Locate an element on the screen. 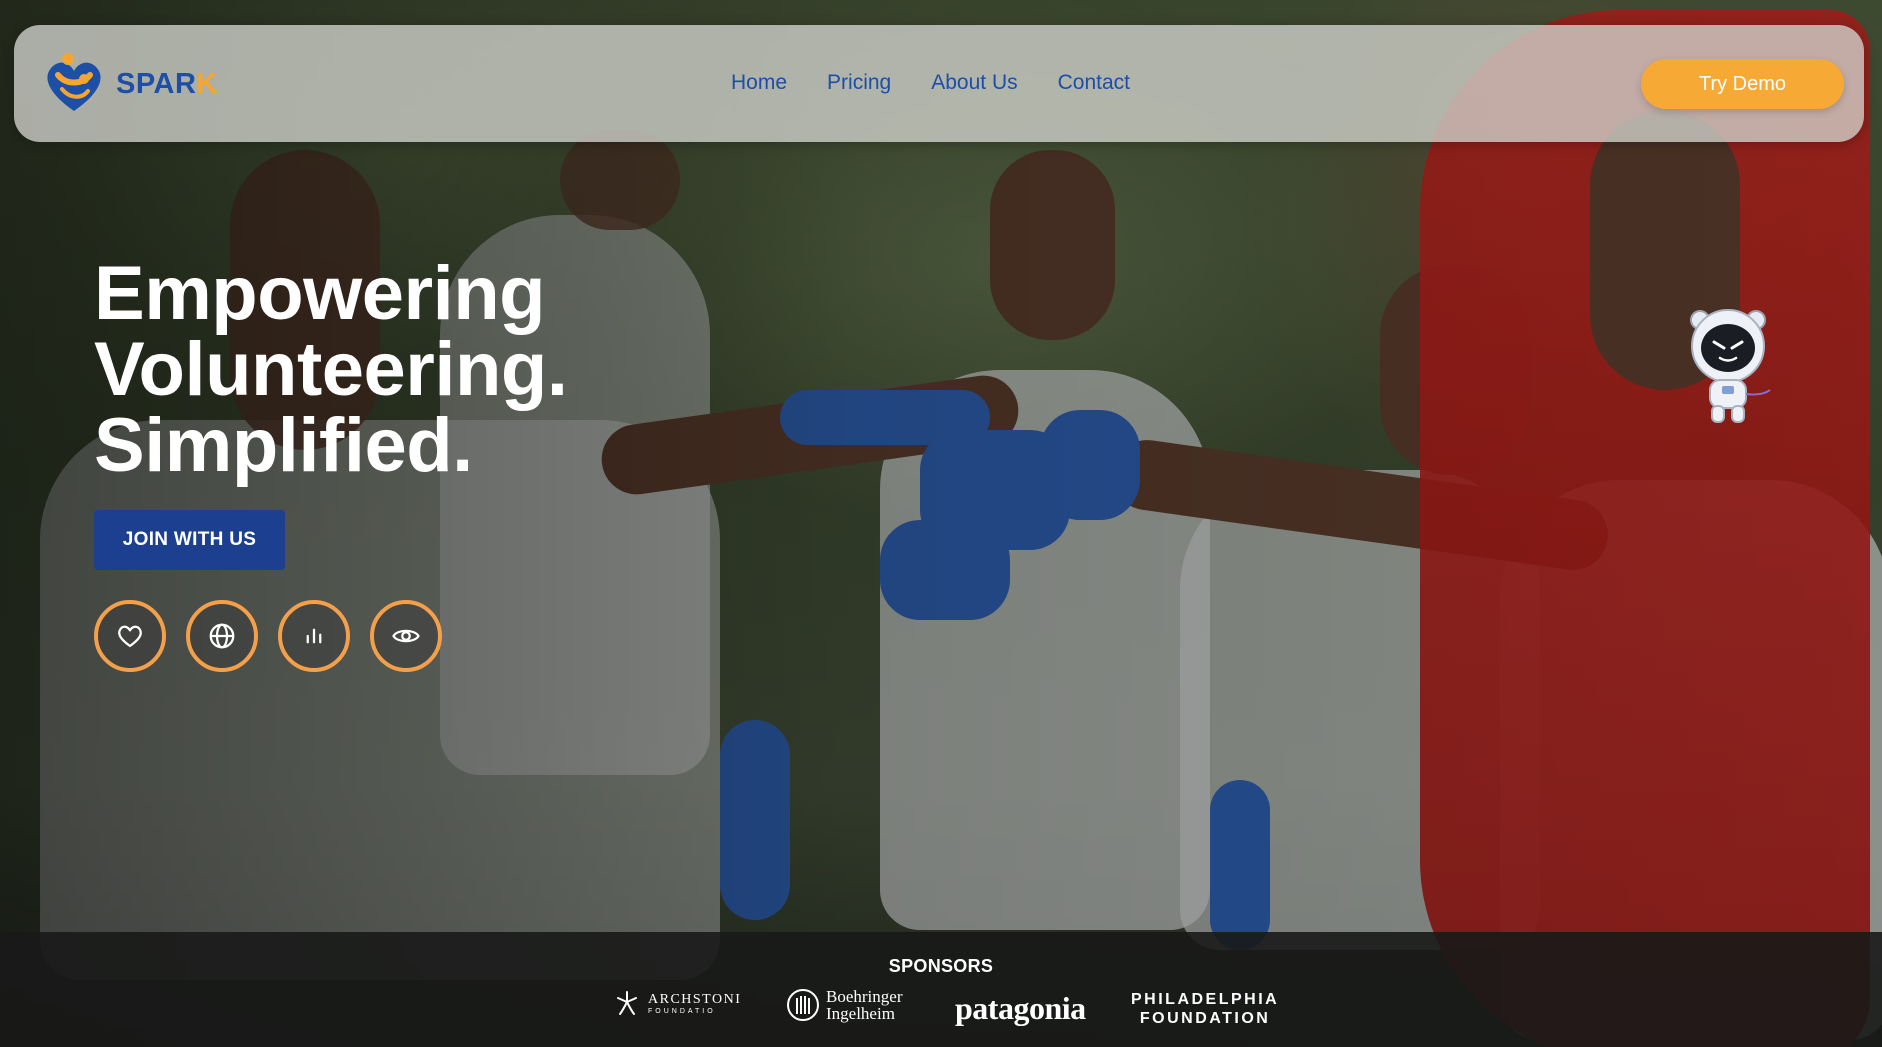 Image resolution: width=1882 pixels, height=1047 pixels. eye-icon is located at coordinates (406, 636).